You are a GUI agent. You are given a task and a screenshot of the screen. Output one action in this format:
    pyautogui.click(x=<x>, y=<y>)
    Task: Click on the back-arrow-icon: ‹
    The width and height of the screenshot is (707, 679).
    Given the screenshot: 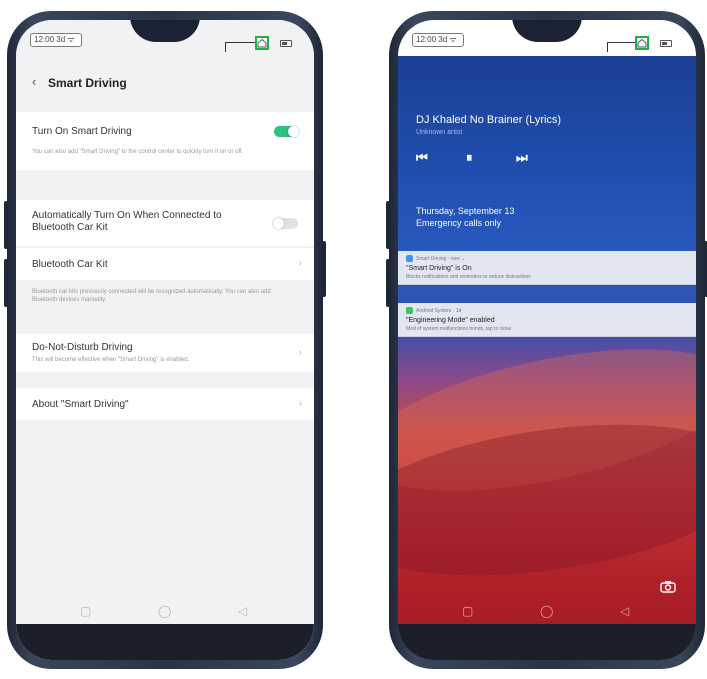 What is the action you would take?
    pyautogui.click(x=34, y=81)
    